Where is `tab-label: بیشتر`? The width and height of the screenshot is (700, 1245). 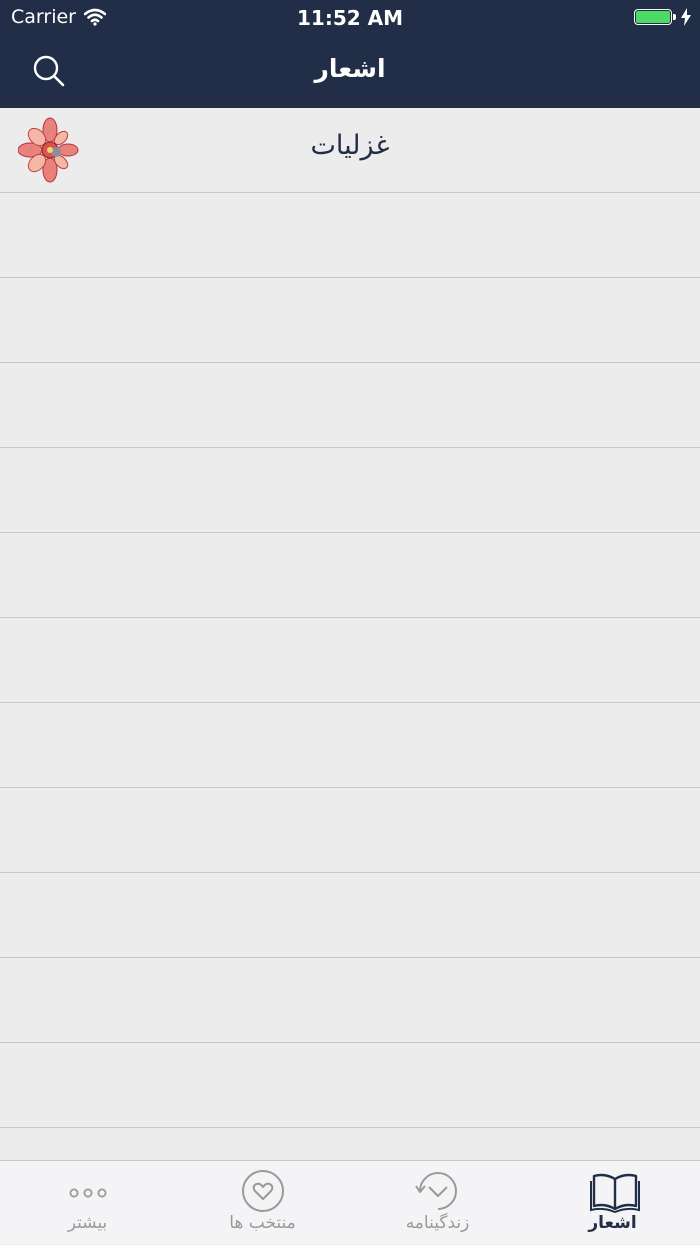 tab-label: بیشتر is located at coordinates (87, 1223).